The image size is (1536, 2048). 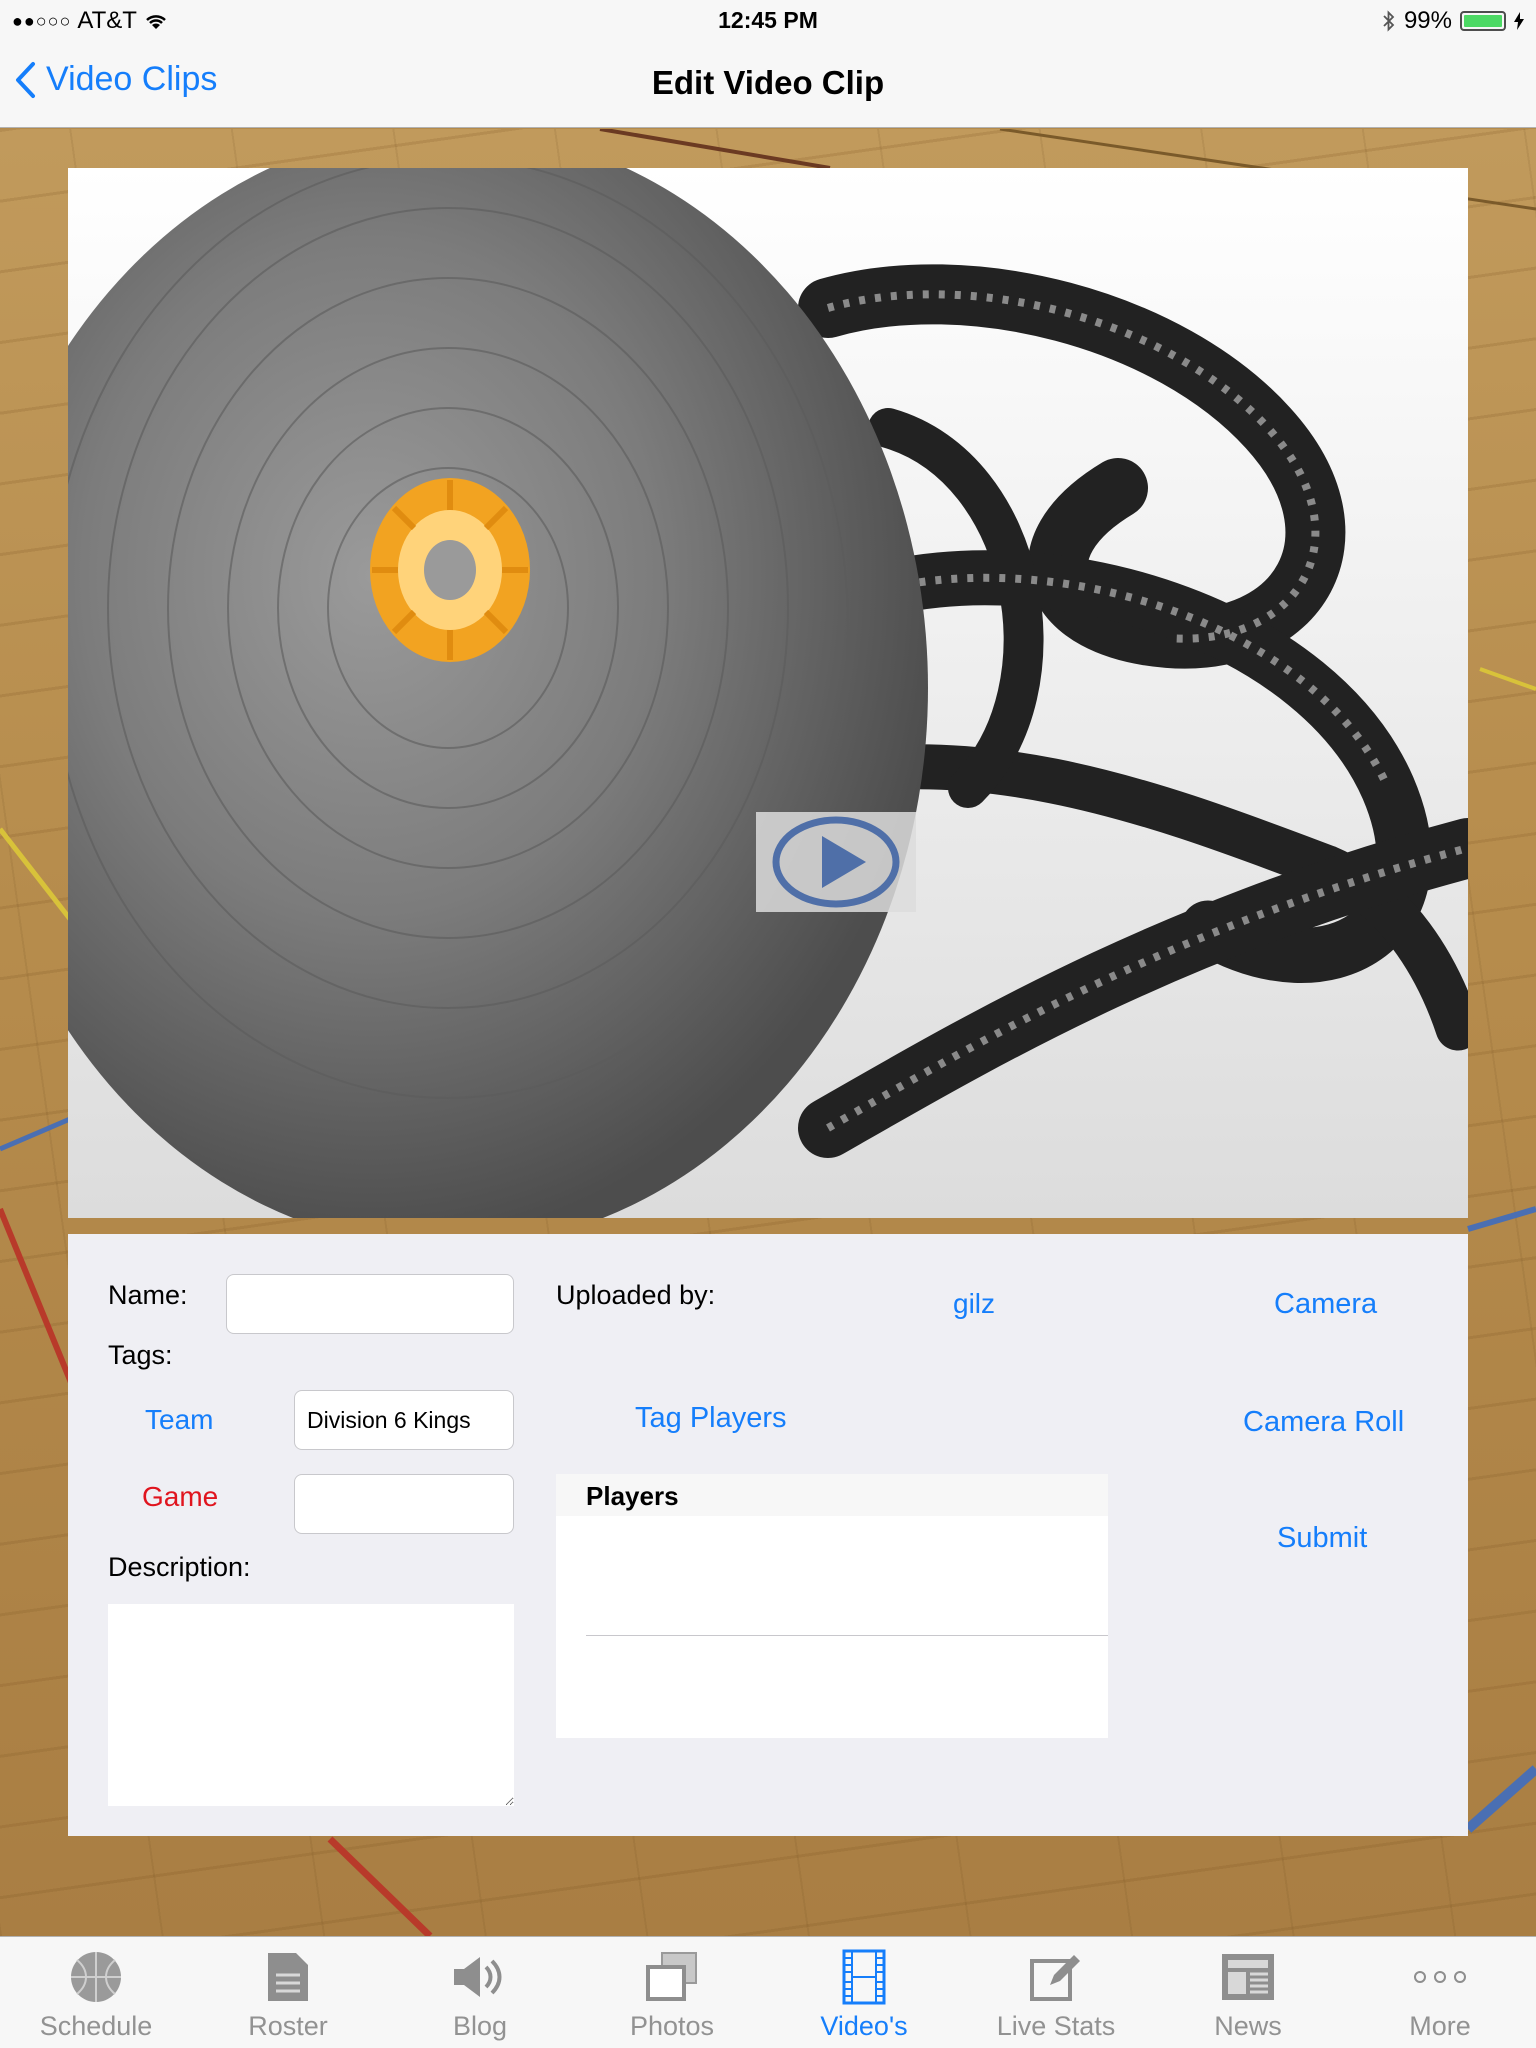 I want to click on uploaded-by-user-link: gilz, so click(x=974, y=1304).